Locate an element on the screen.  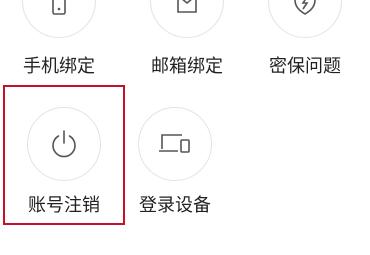
security-question-circle is located at coordinates (305, 19).